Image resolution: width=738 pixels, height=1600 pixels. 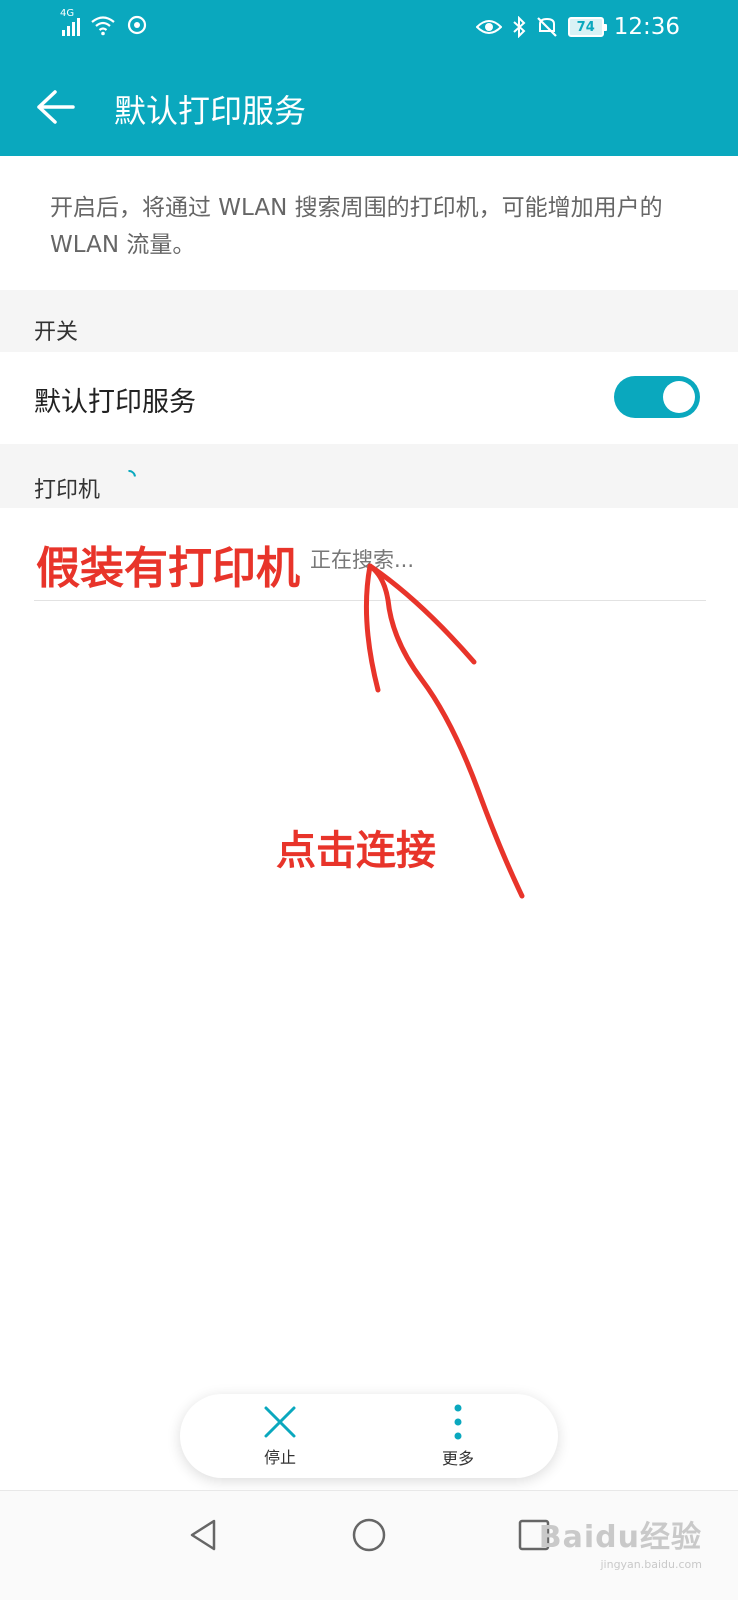 What do you see at coordinates (129, 477) in the screenshot?
I see `loading-spinner-icon` at bounding box center [129, 477].